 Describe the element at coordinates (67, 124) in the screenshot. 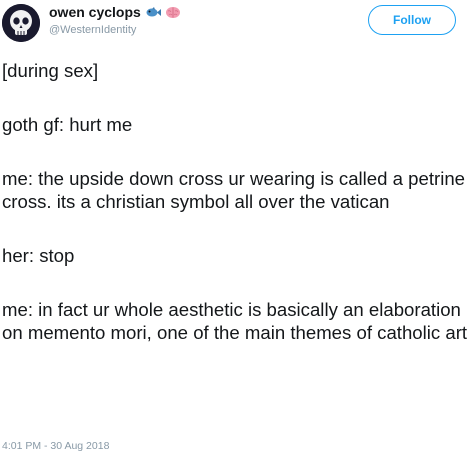

I see `tweet-paragraph: goth gf: hurt me` at that location.